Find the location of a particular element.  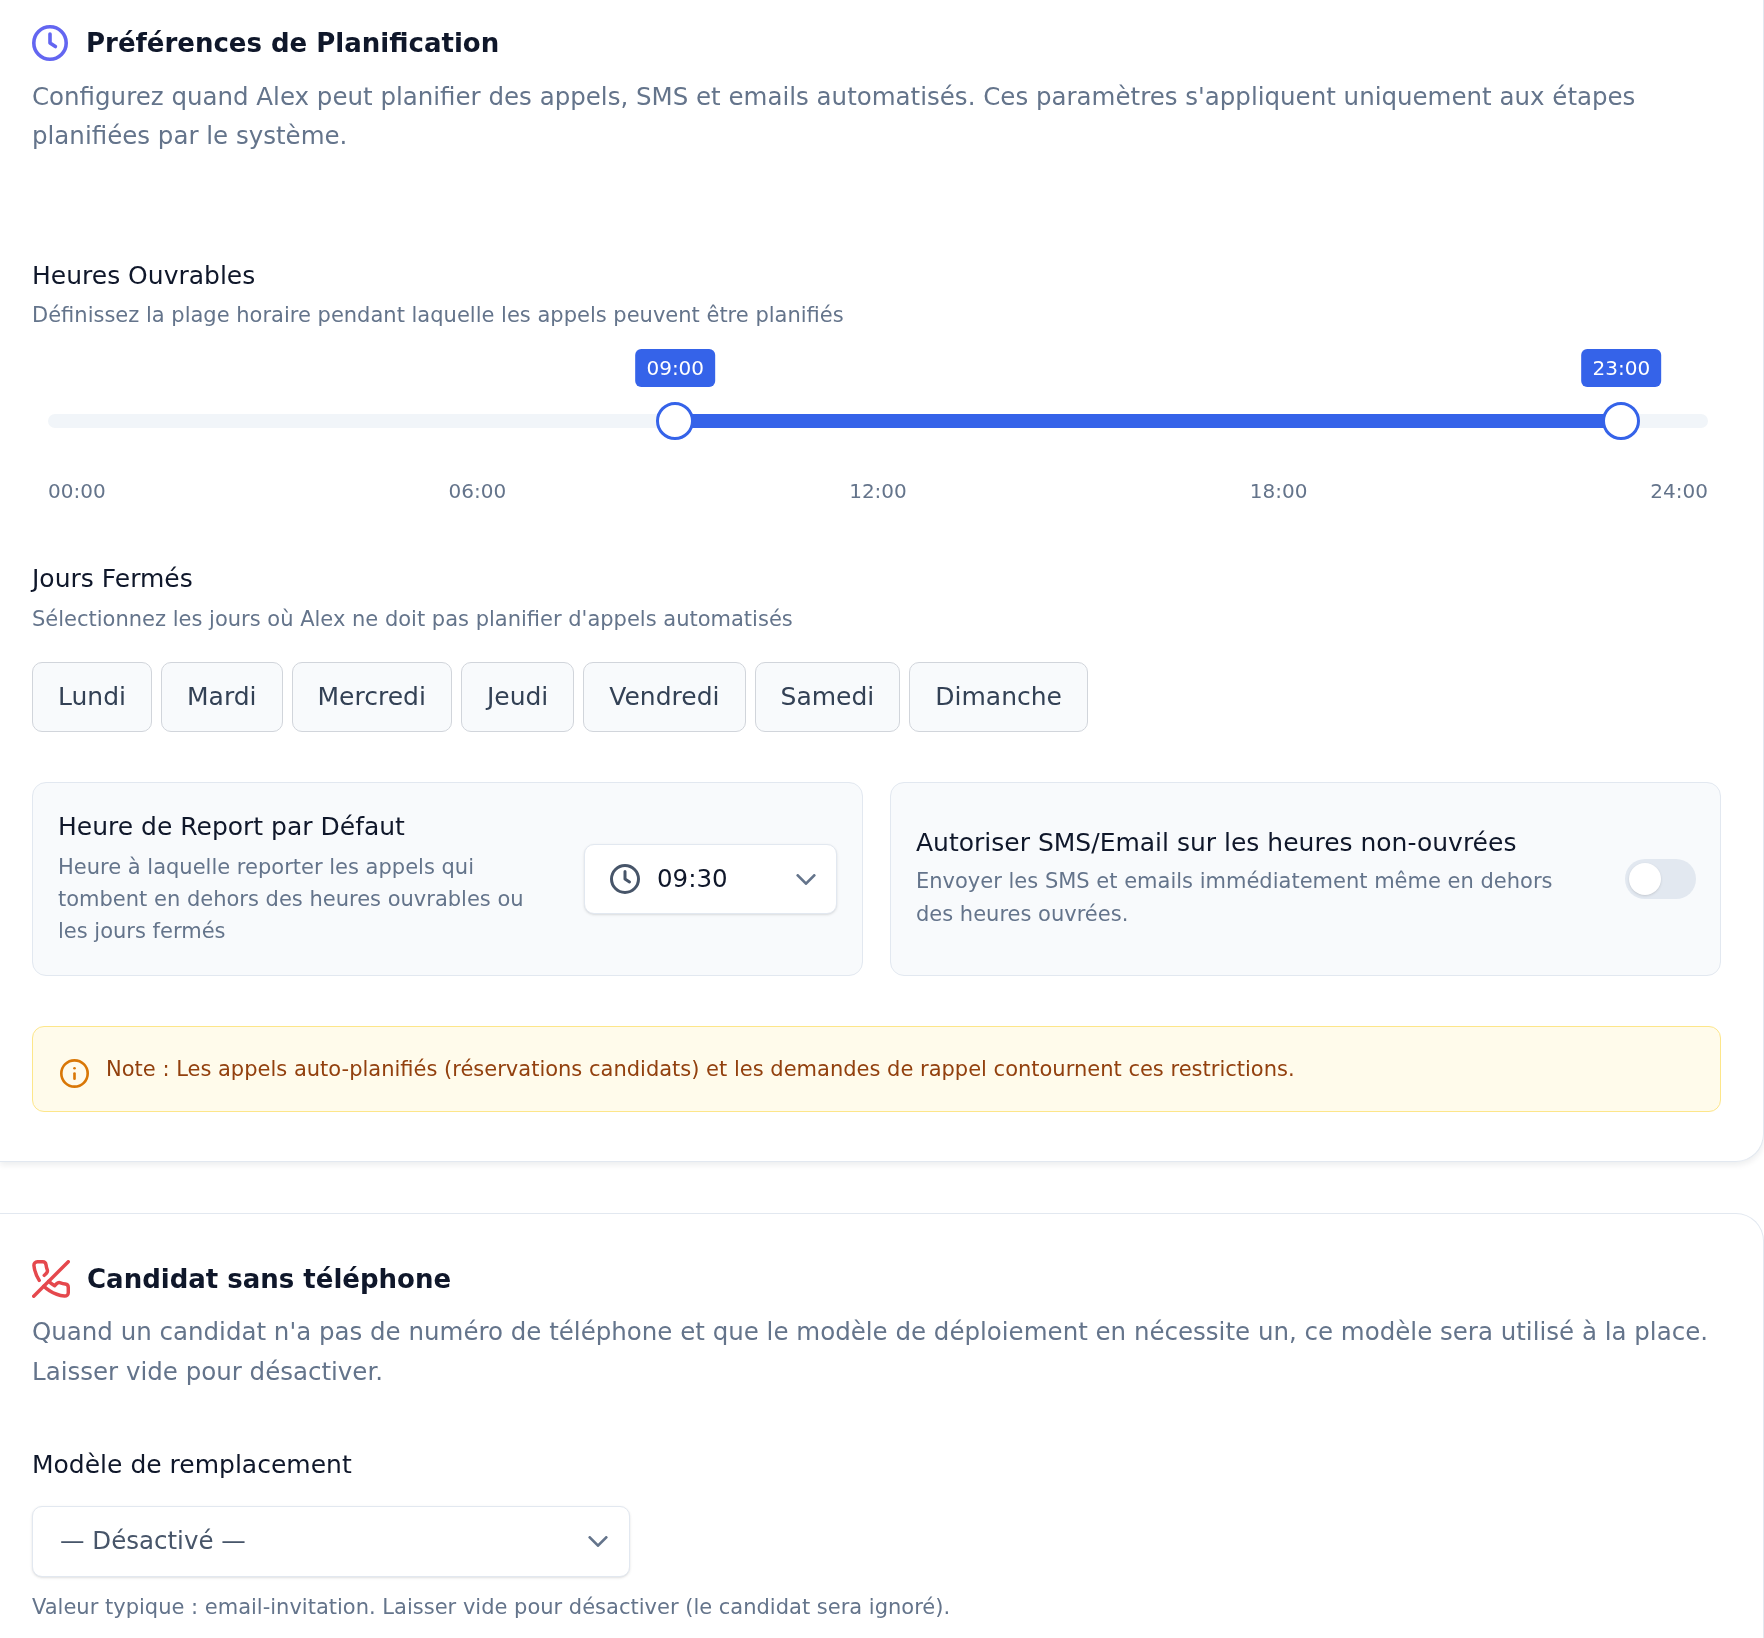

toggle-switch is located at coordinates (1660, 879).